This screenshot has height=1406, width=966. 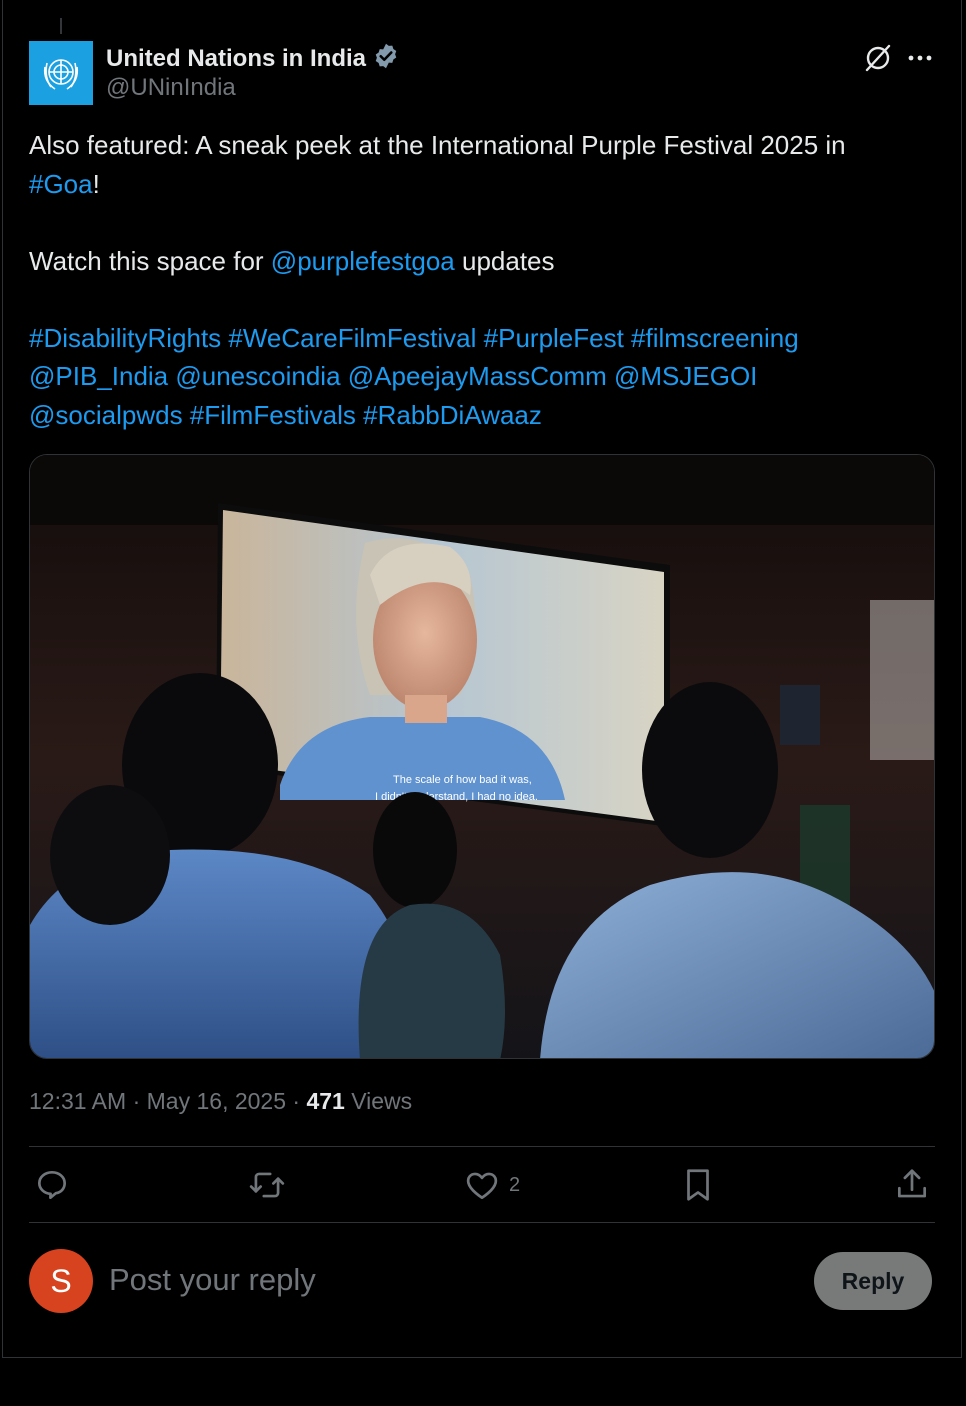 I want to click on views-label: Views, so click(x=378, y=1101).